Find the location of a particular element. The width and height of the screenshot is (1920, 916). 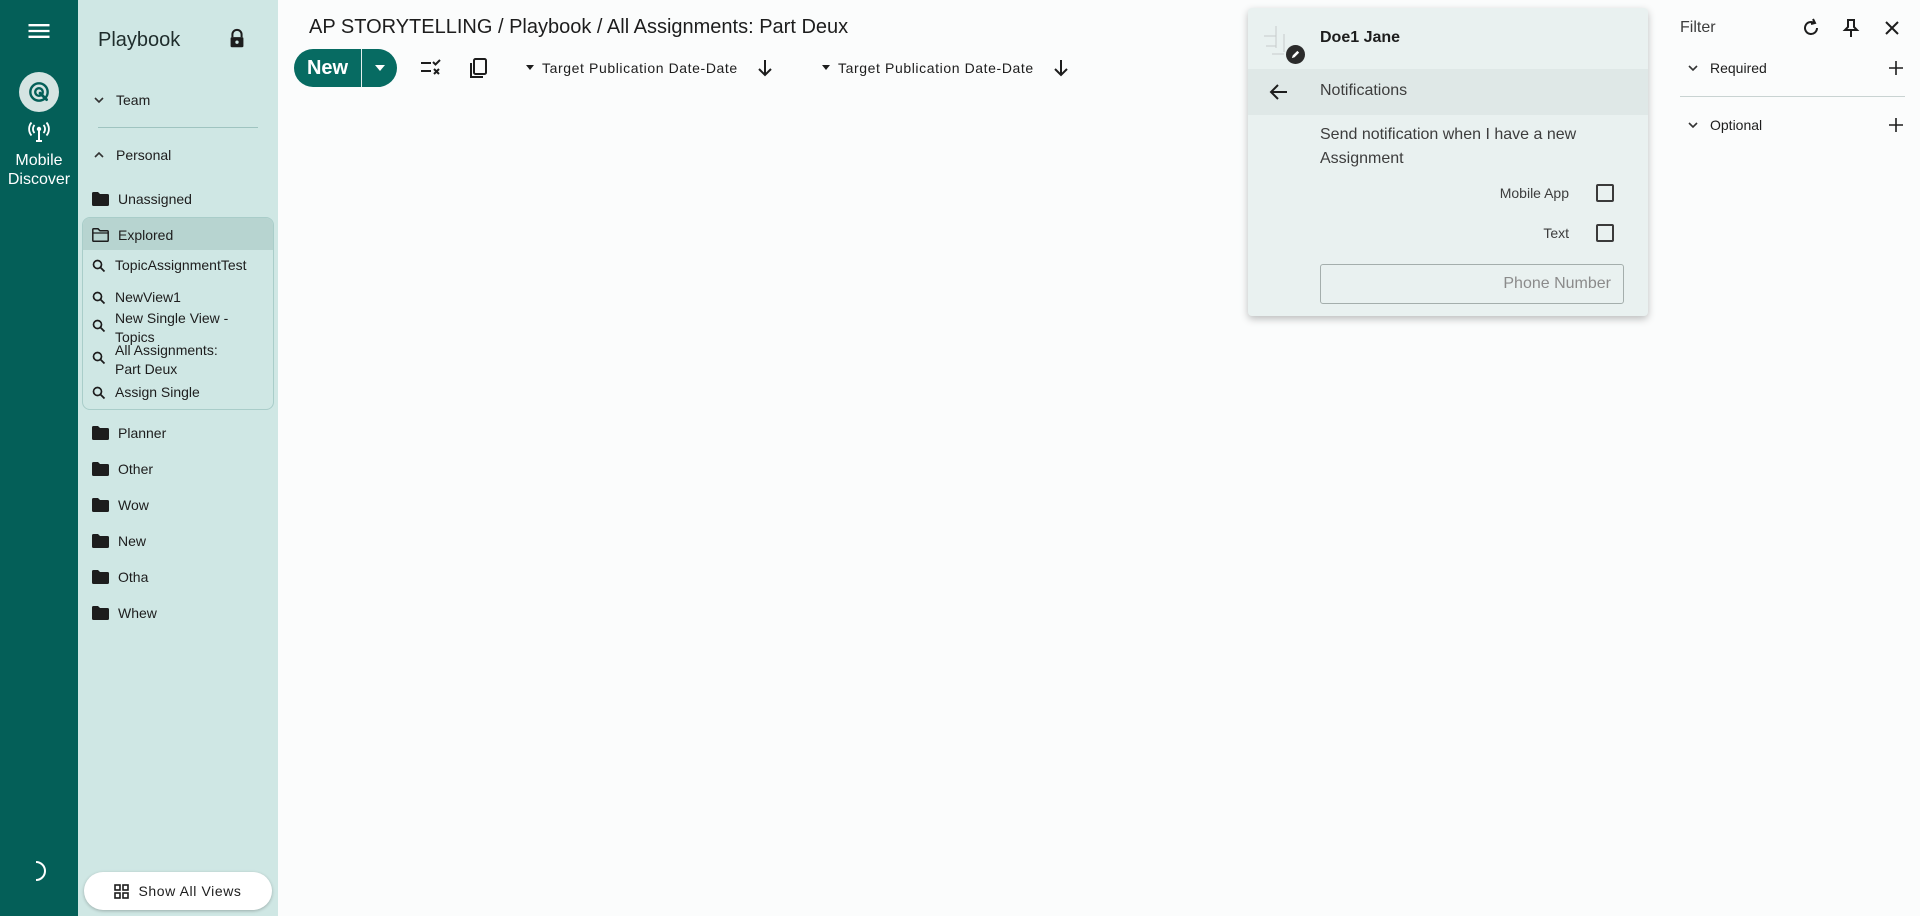

chevron-up-icon is located at coordinates (99, 154).